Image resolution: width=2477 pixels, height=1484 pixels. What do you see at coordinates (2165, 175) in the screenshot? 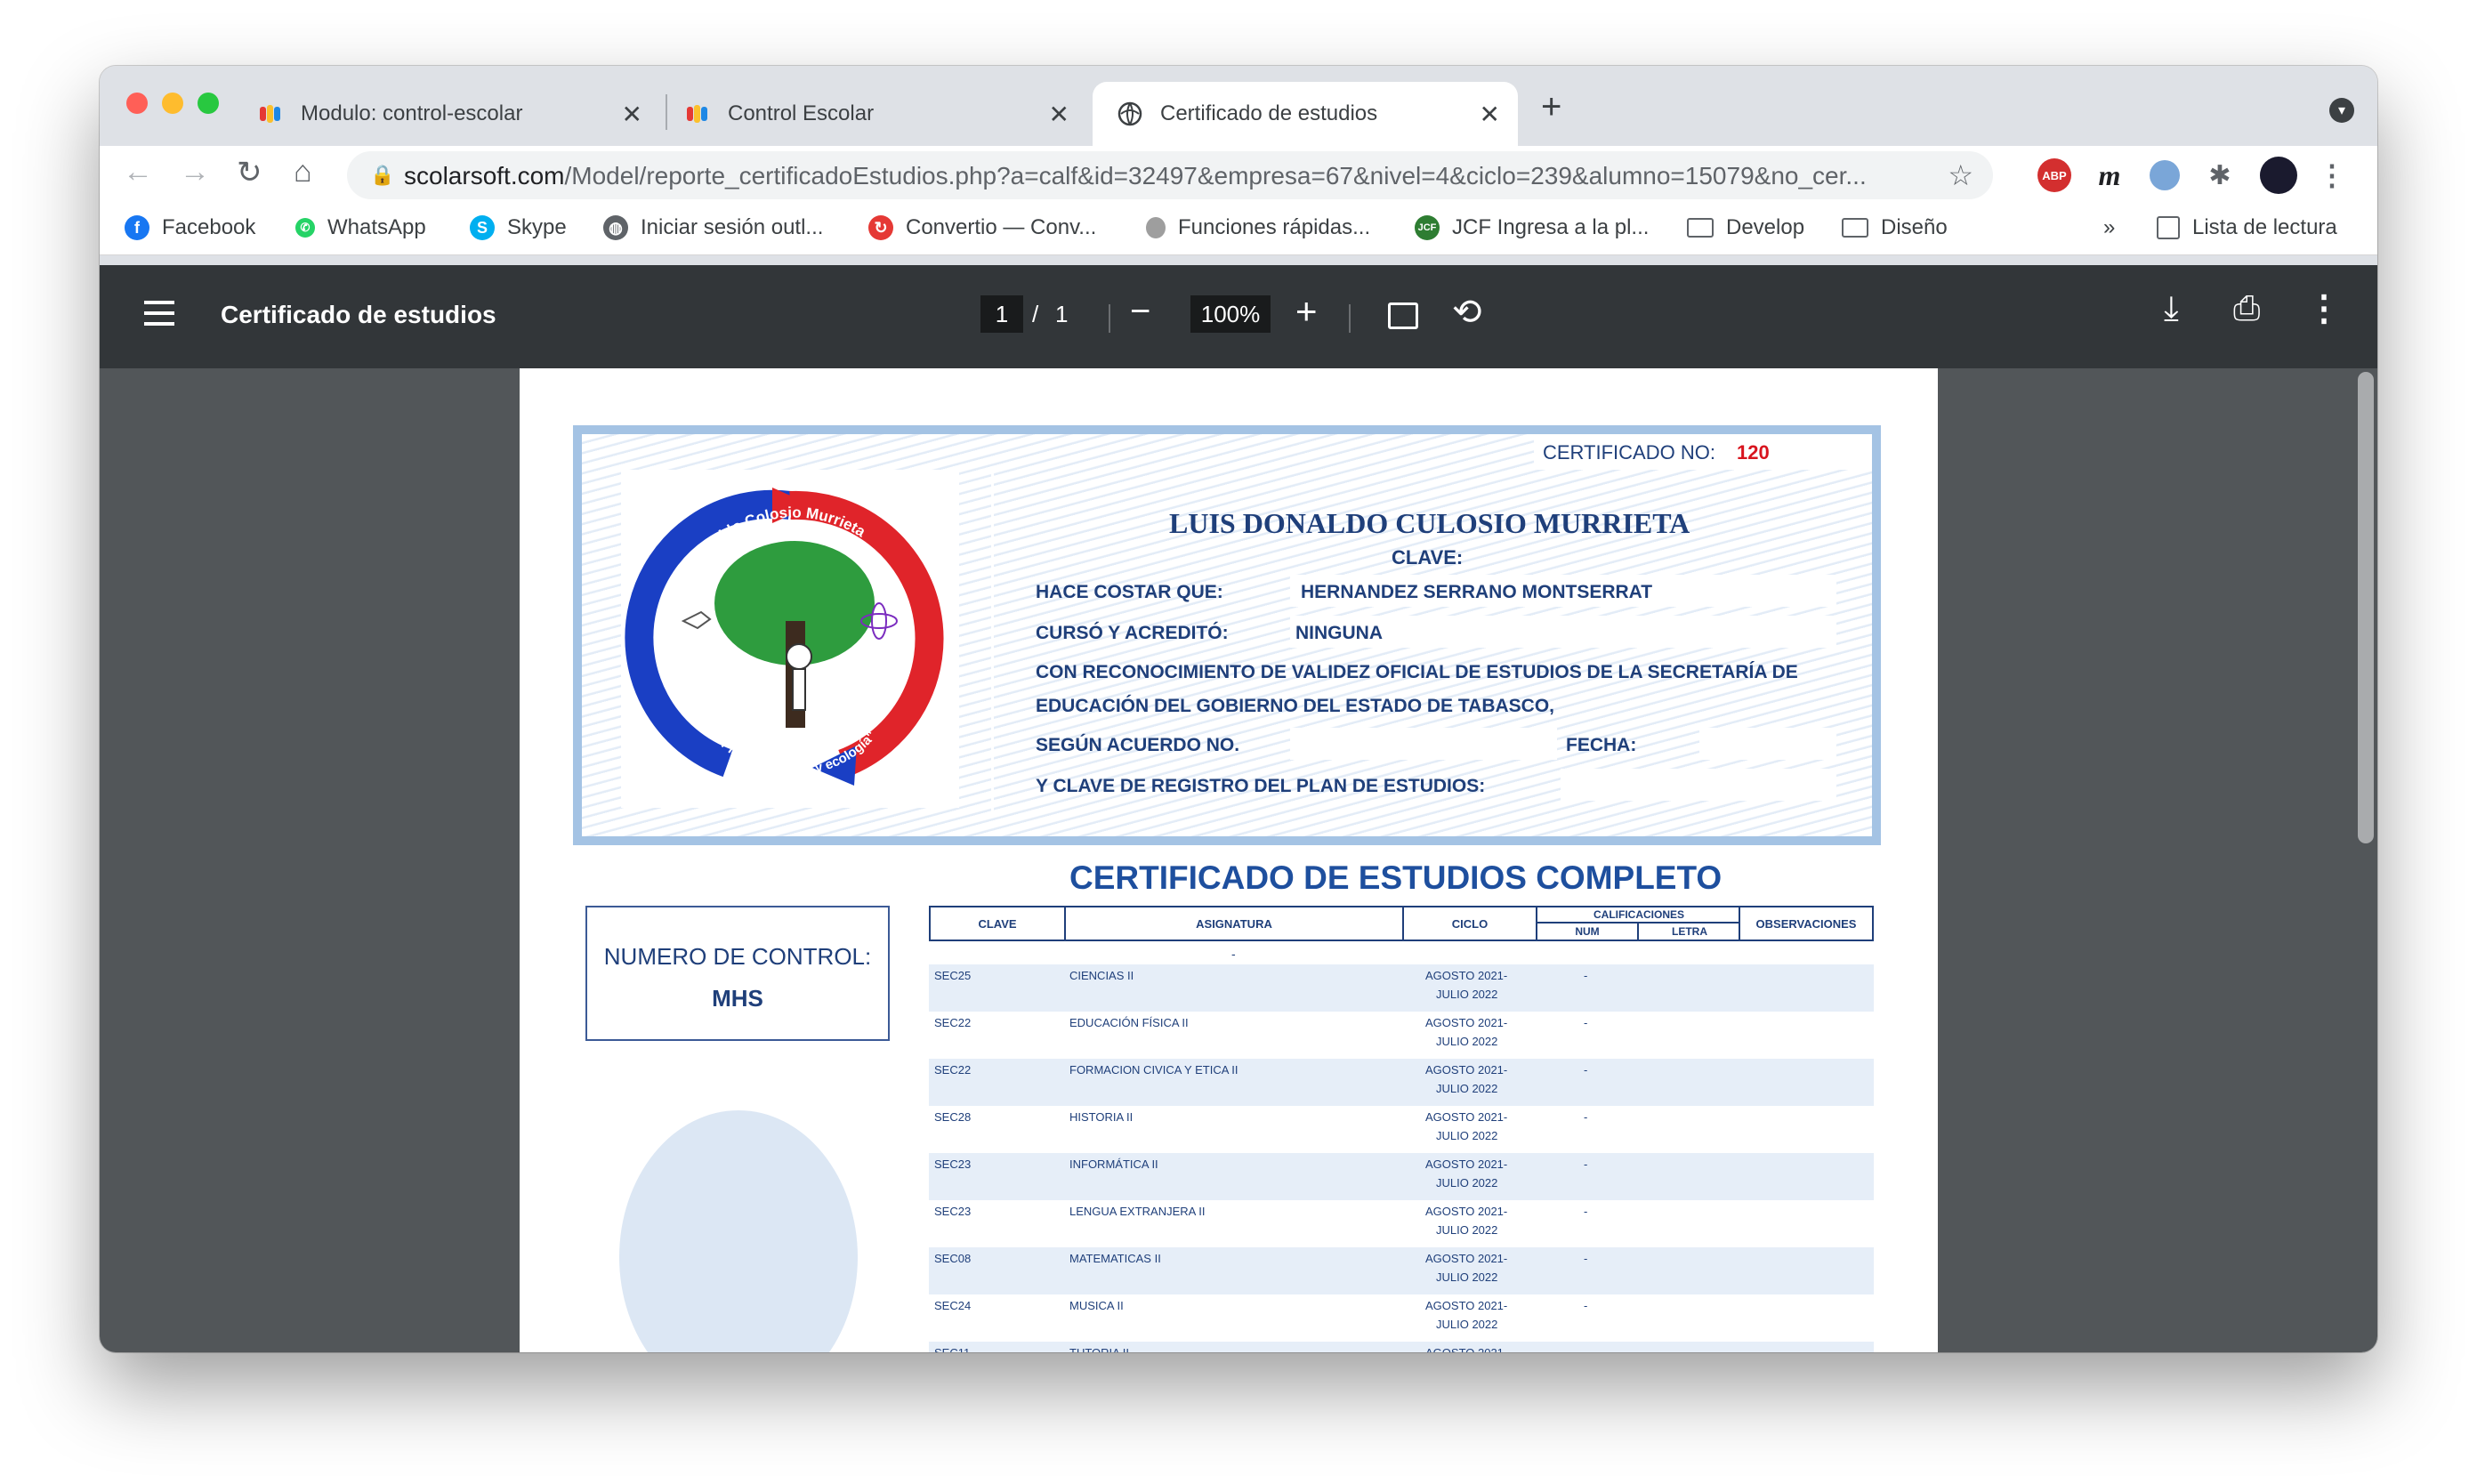
I see `extension-circle-icon` at bounding box center [2165, 175].